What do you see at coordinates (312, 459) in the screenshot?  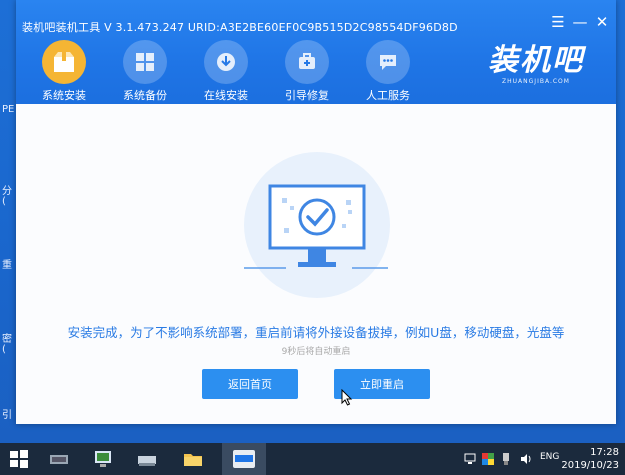 I see `taskbar: ENG 17:28 2019/10/23` at bounding box center [312, 459].